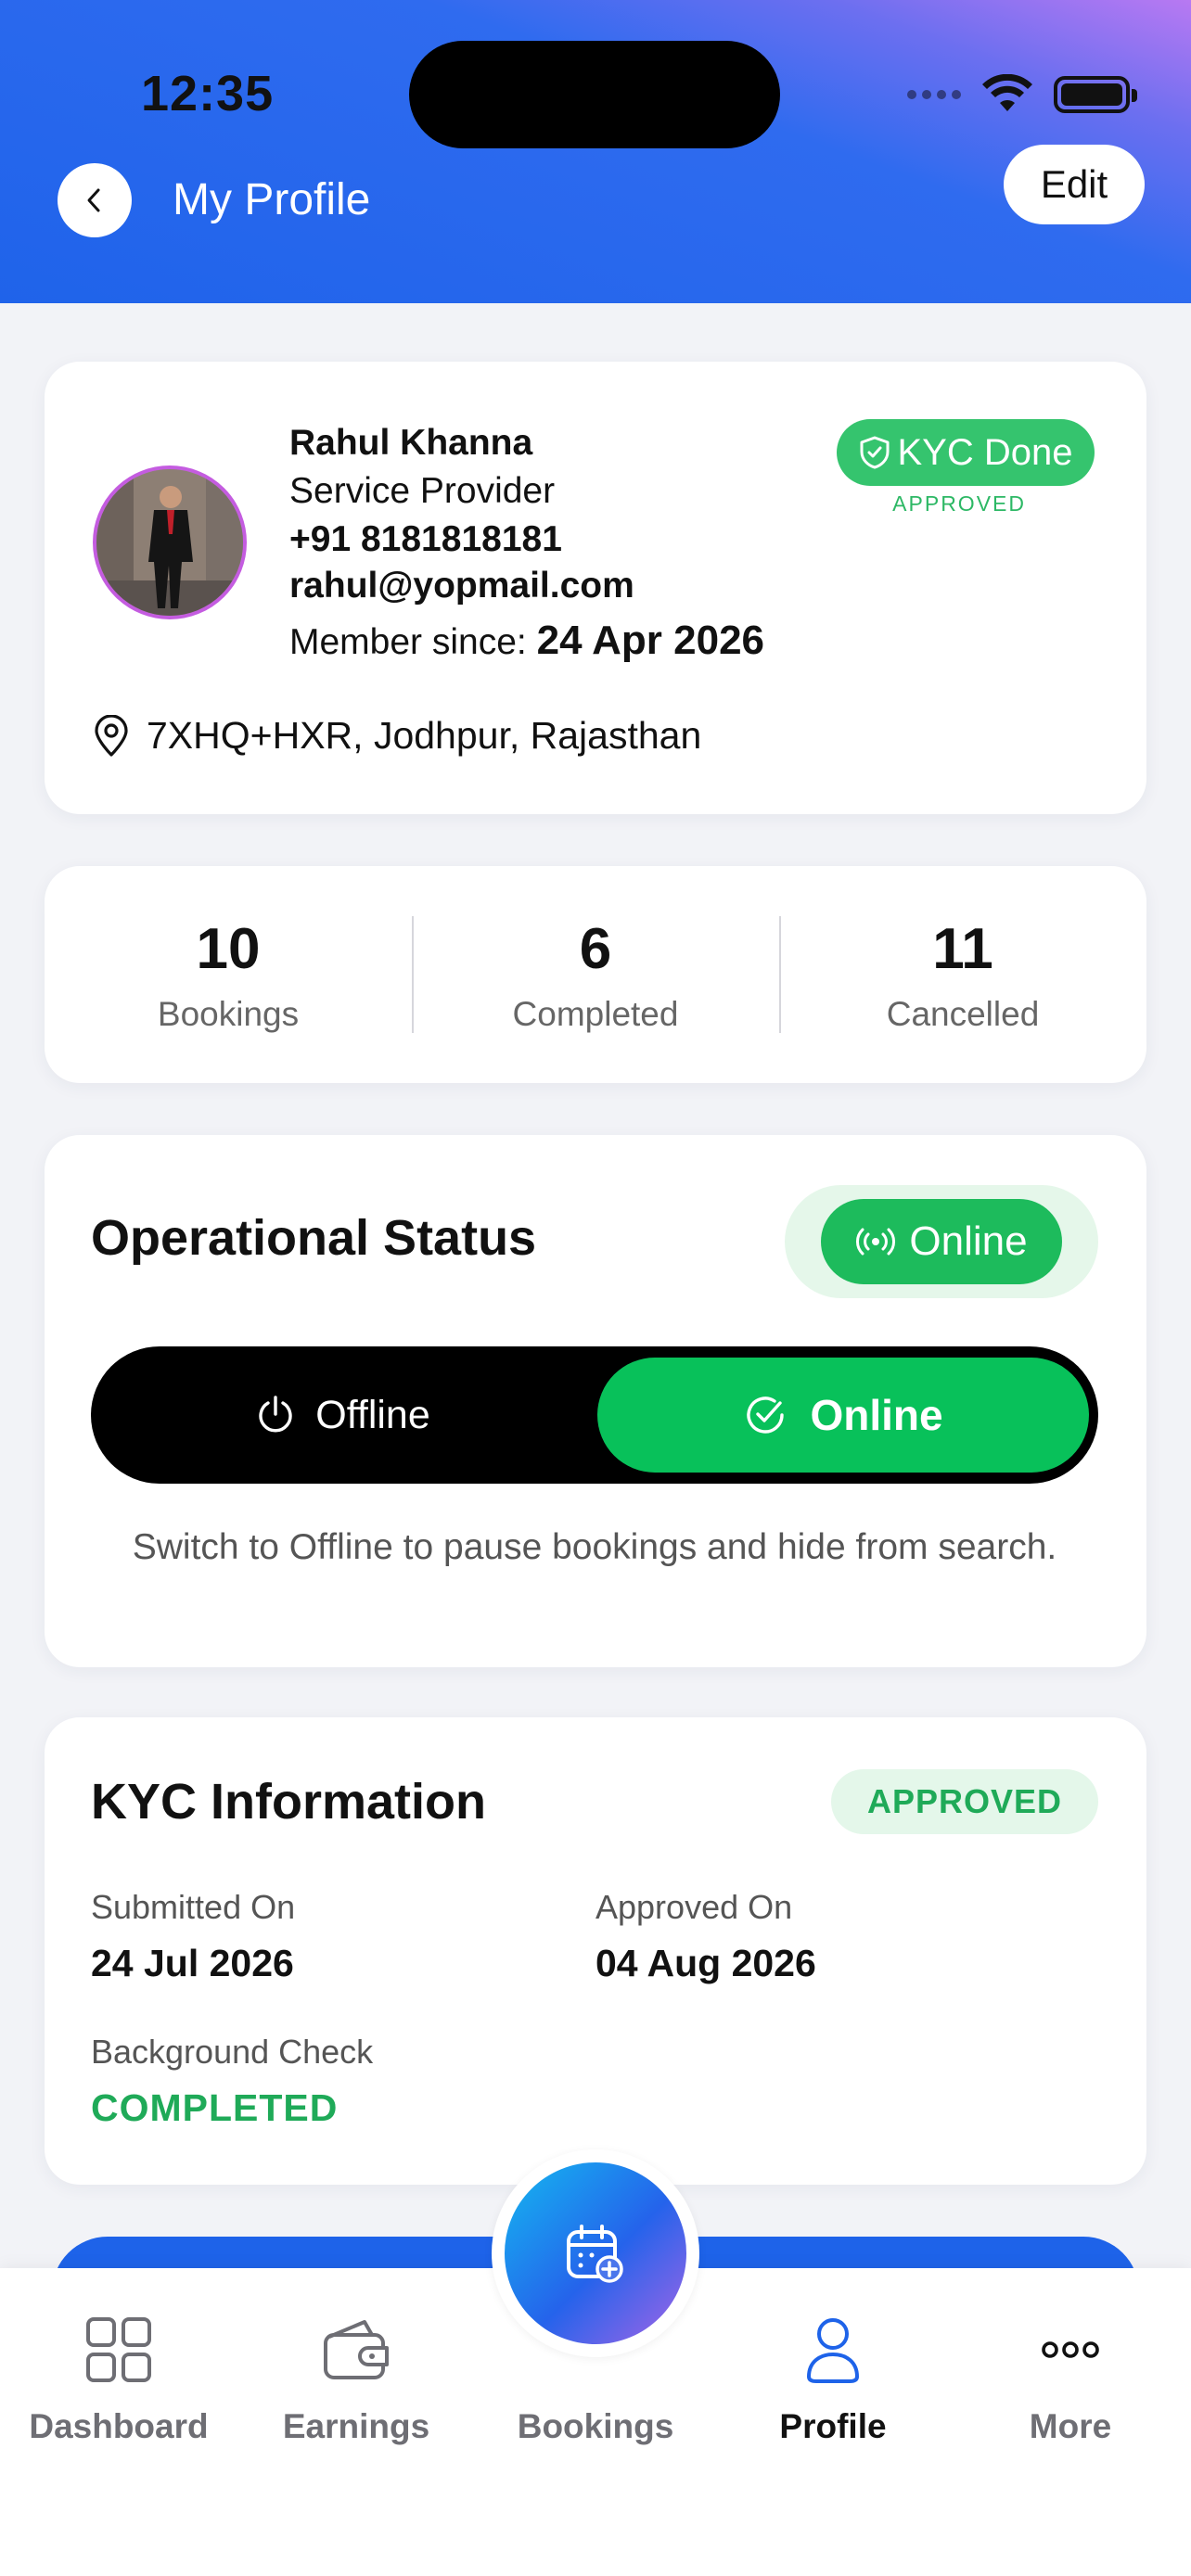 The image size is (1191, 2576). What do you see at coordinates (594, 94) in the screenshot?
I see `dynamic-island` at bounding box center [594, 94].